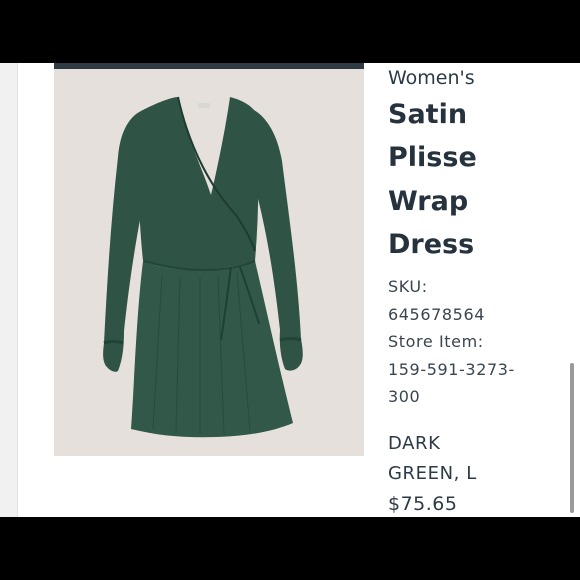  Describe the element at coordinates (431, 244) in the screenshot. I see `product-title-line-4: Dress` at that location.